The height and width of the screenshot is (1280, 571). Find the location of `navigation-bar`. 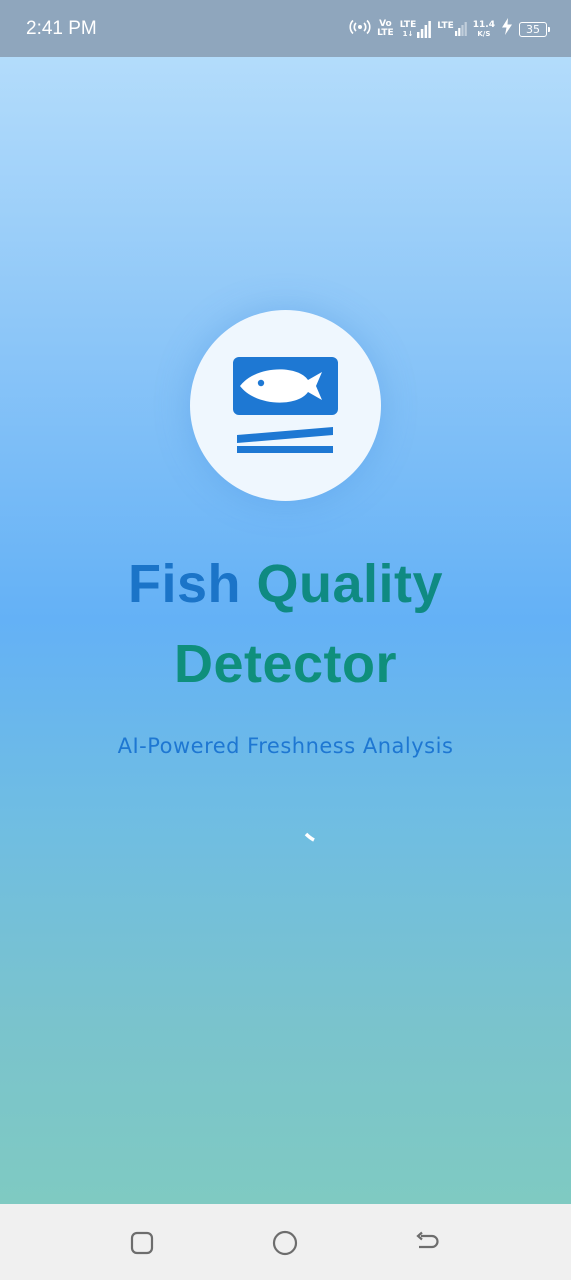

navigation-bar is located at coordinates (285, 1242).